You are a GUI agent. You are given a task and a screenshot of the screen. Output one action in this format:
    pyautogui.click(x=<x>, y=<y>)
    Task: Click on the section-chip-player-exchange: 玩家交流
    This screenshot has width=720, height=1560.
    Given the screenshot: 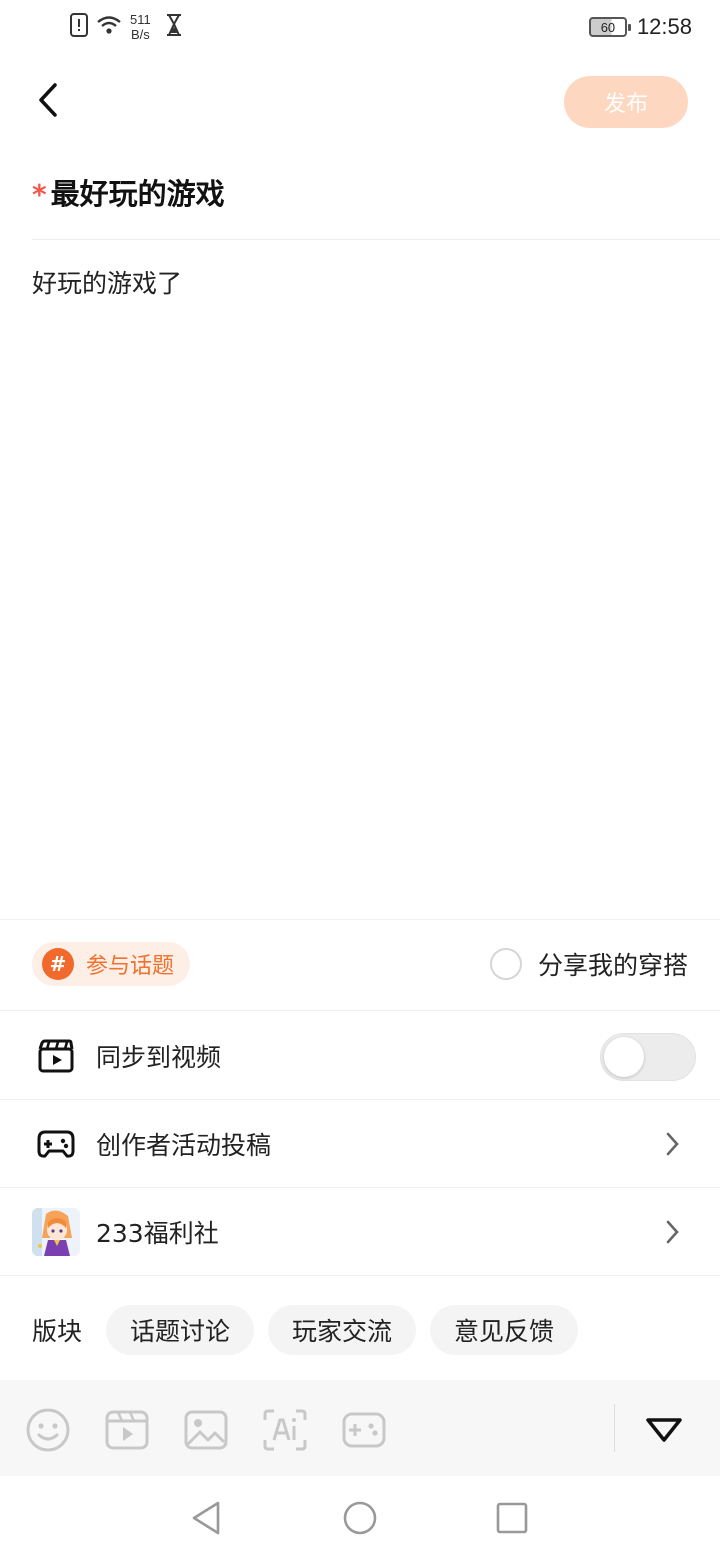 What is the action you would take?
    pyautogui.click(x=342, y=1330)
    